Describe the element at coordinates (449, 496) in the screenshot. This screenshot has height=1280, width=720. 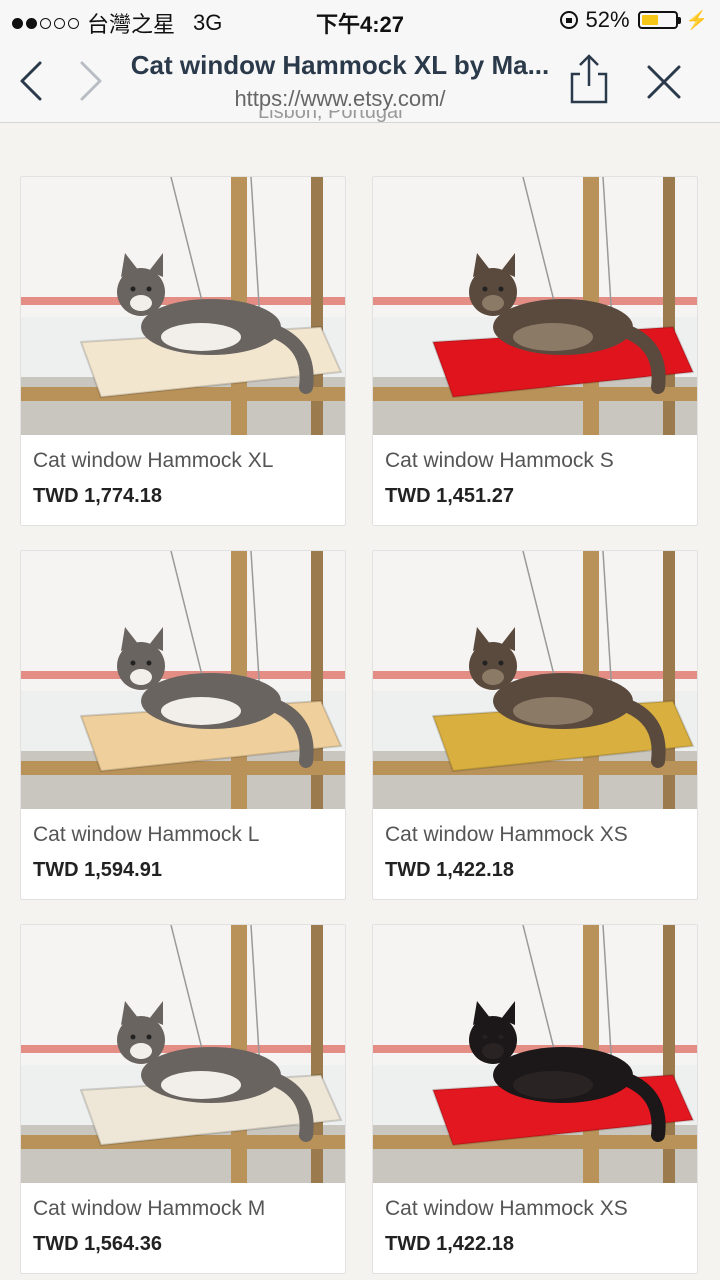
I see `listing-price: TWD 1,451.27` at that location.